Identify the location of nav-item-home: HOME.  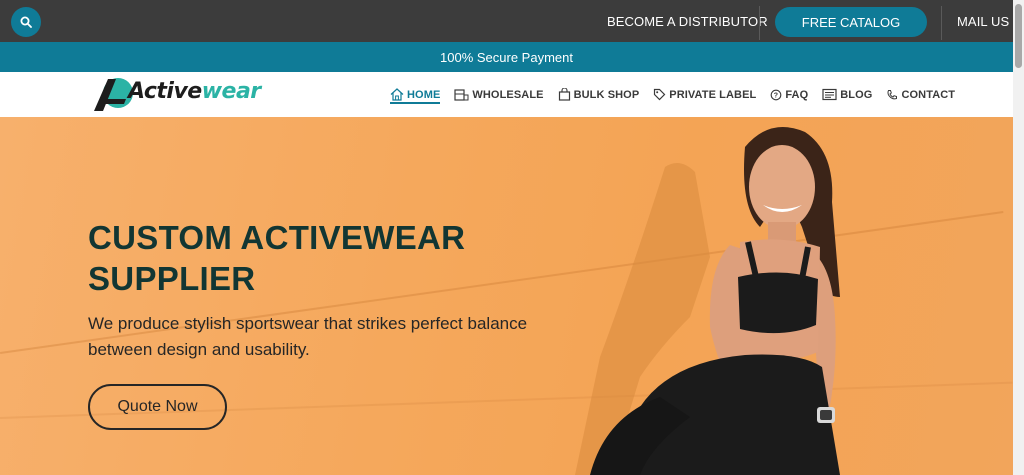
(415, 94).